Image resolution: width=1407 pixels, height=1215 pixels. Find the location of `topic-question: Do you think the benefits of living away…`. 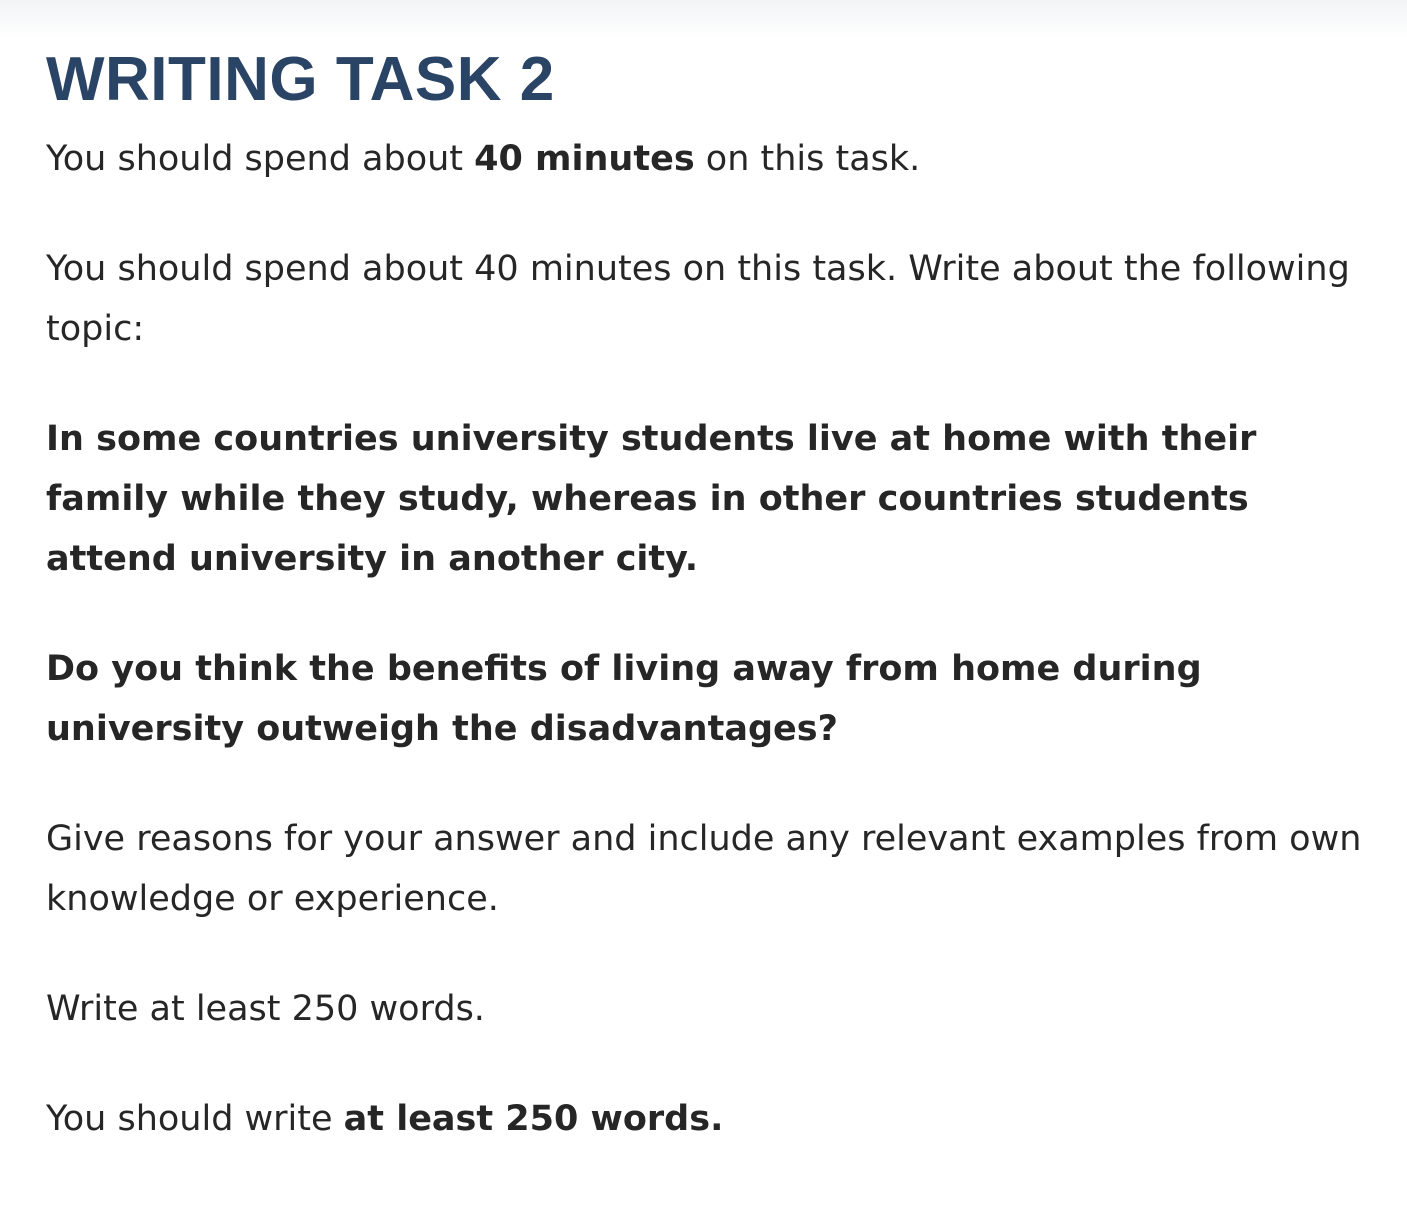

topic-question: Do you think the benefits of living away… is located at coordinates (624, 699).